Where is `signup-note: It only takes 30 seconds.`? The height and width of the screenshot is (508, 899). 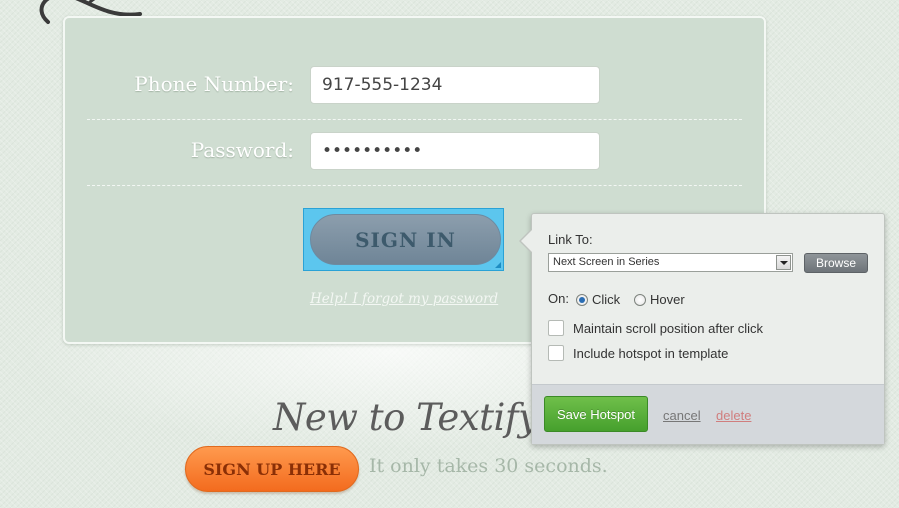 signup-note: It only takes 30 seconds. is located at coordinates (488, 466).